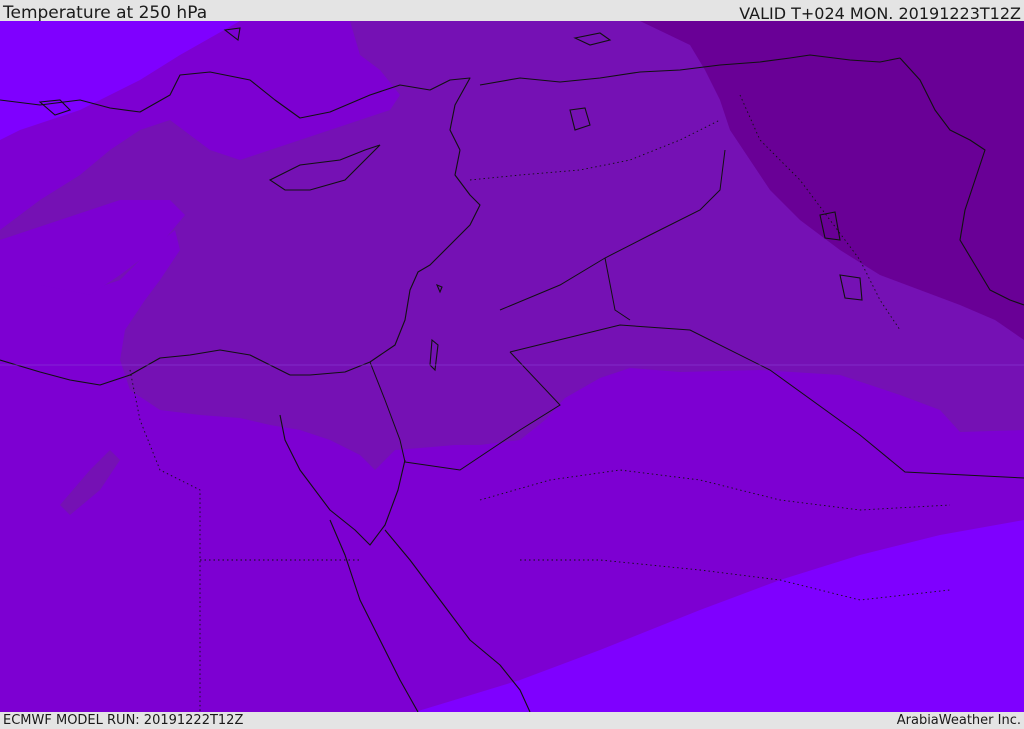  Describe the element at coordinates (958, 720) in the screenshot. I see `credit-label: ArabiaWeather Inc.` at that location.